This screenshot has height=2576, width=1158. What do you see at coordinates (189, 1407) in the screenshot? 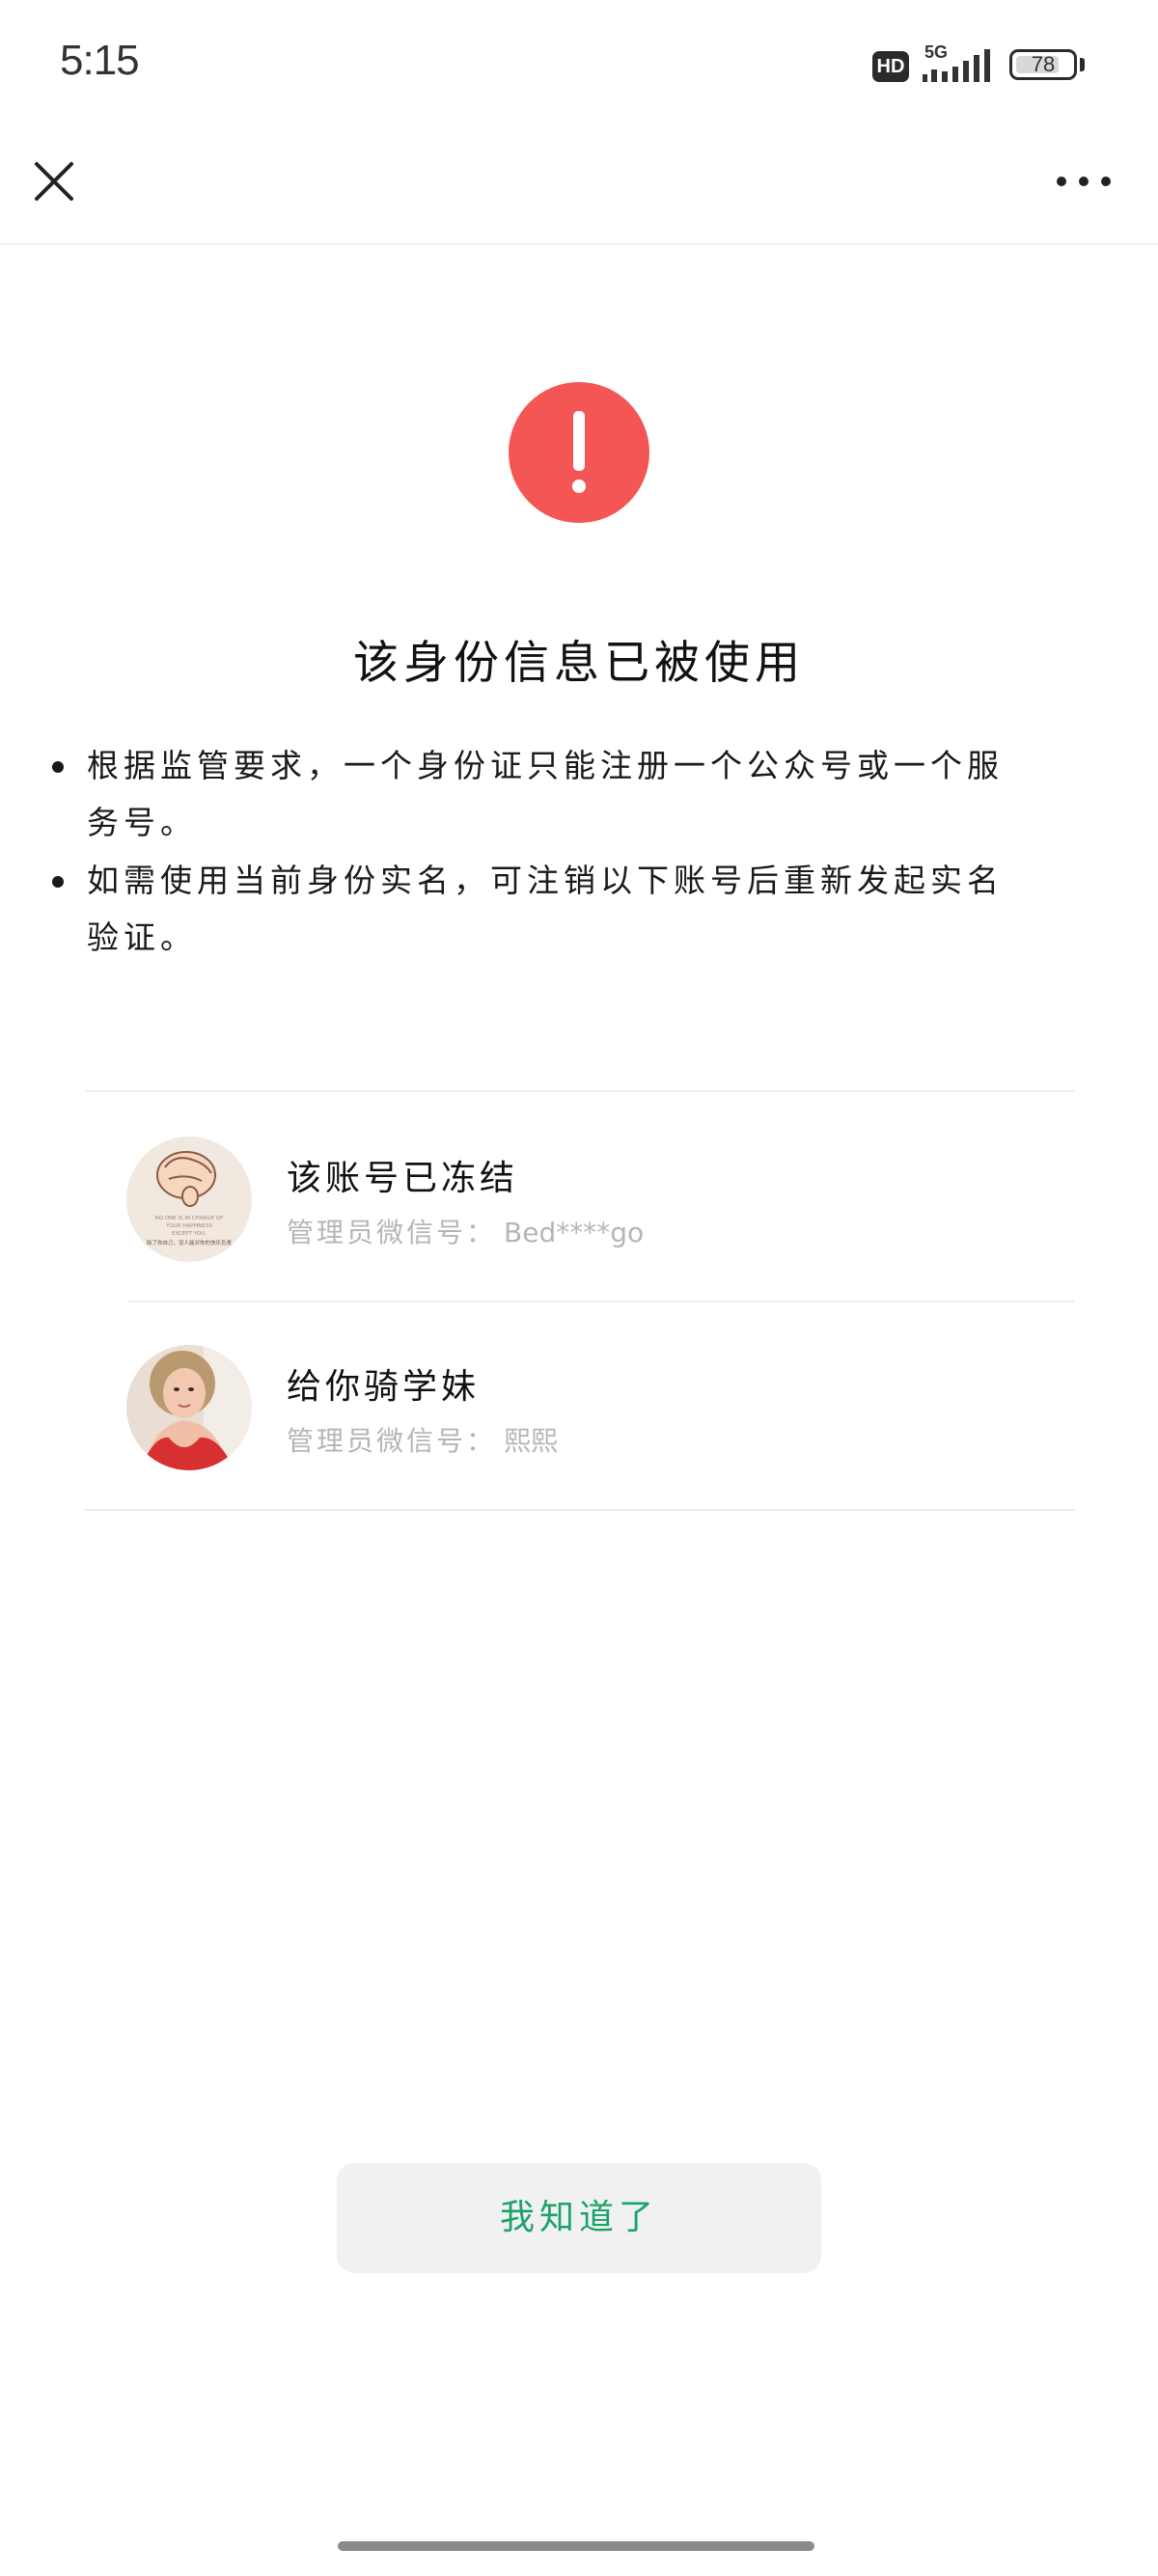
I see `avatar` at bounding box center [189, 1407].